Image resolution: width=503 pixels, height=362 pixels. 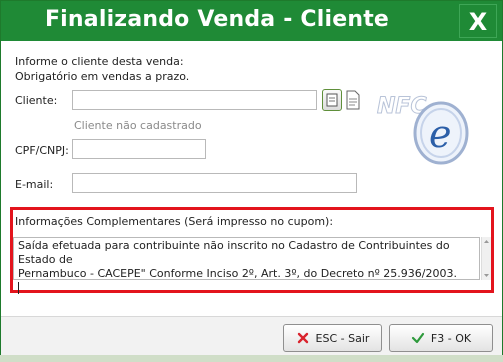 I want to click on intro-text-line1: Informe o cliente desta venda:, so click(x=99, y=61).